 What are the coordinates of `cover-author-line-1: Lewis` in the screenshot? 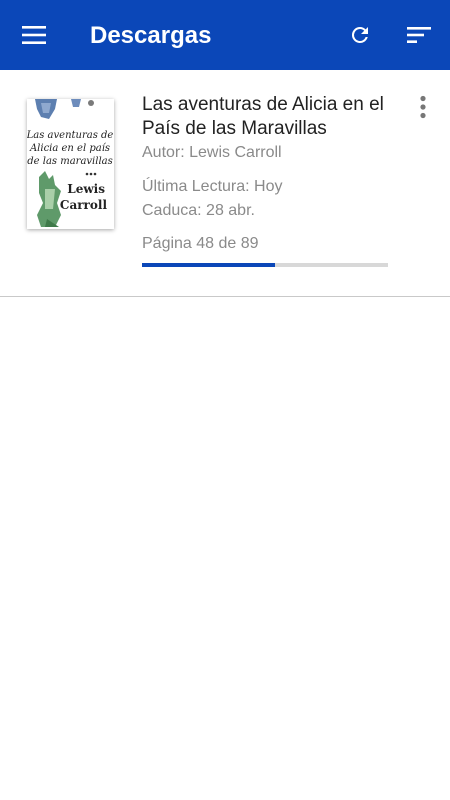 It's located at (86, 189).